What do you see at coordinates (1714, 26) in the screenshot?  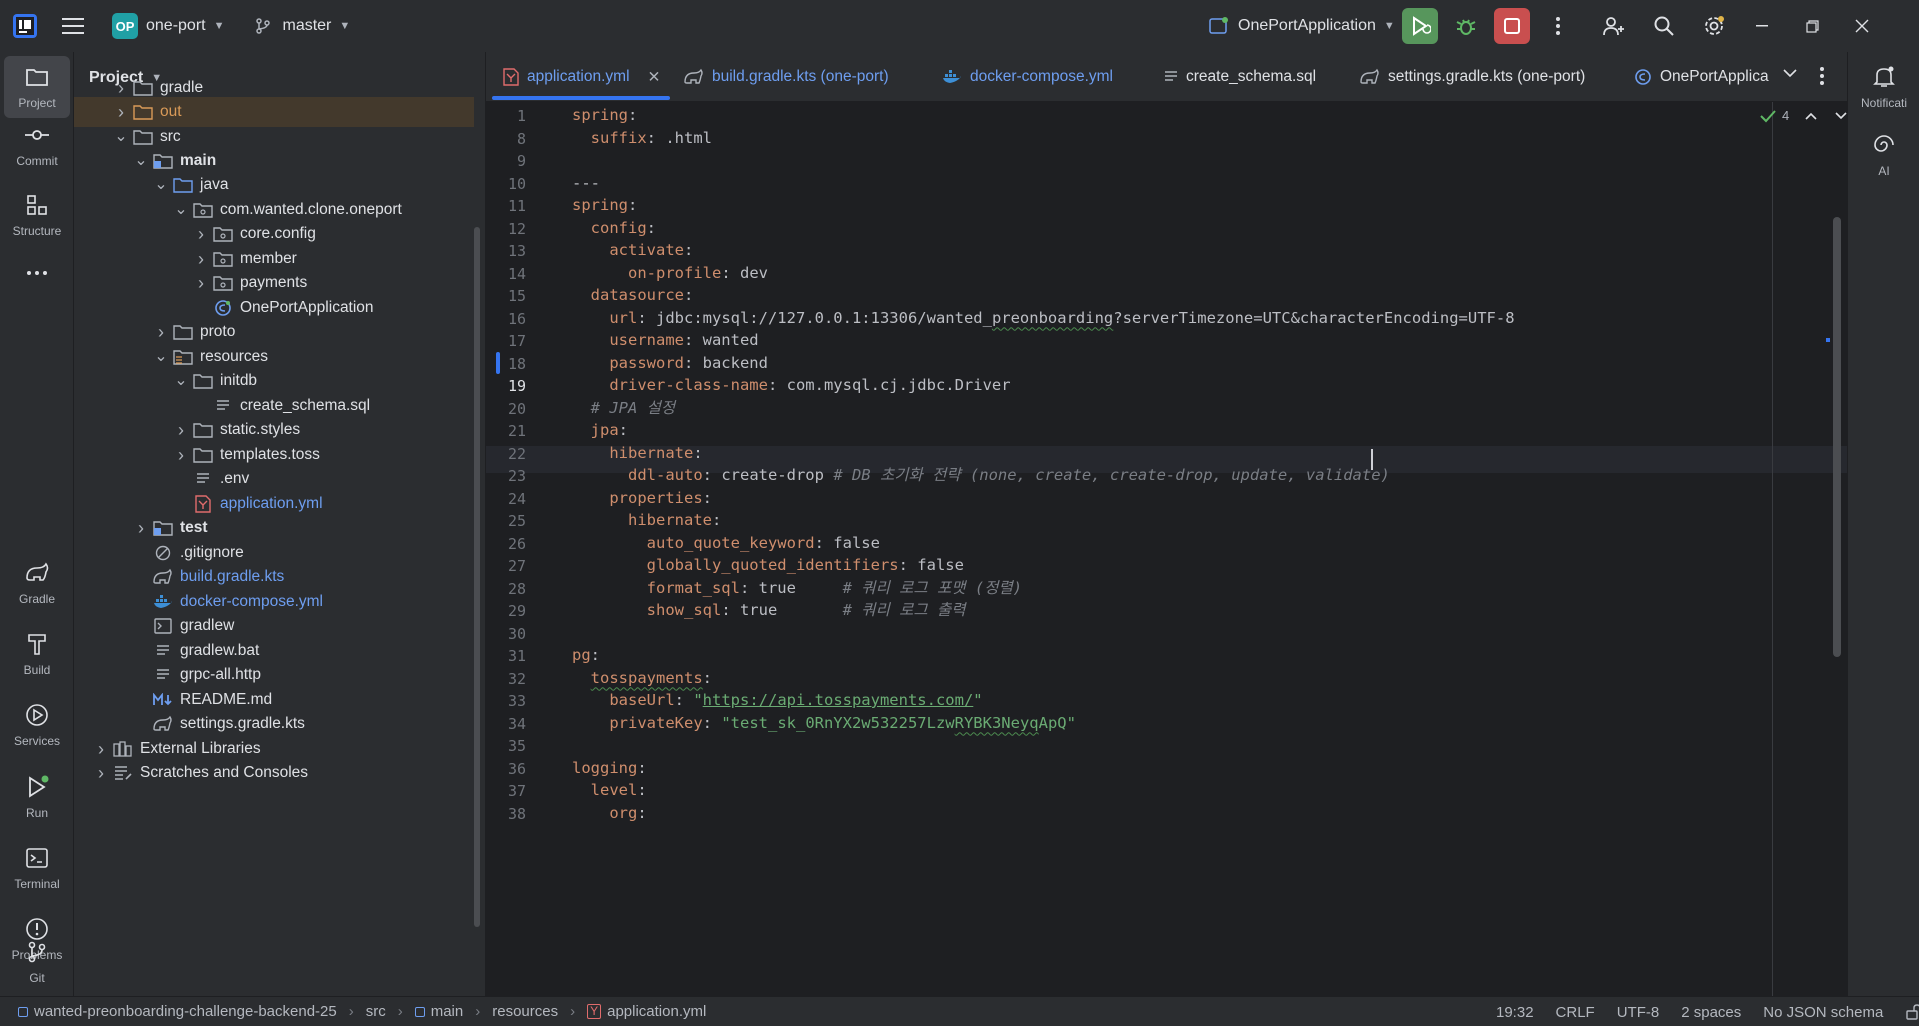 I see `settings-button` at bounding box center [1714, 26].